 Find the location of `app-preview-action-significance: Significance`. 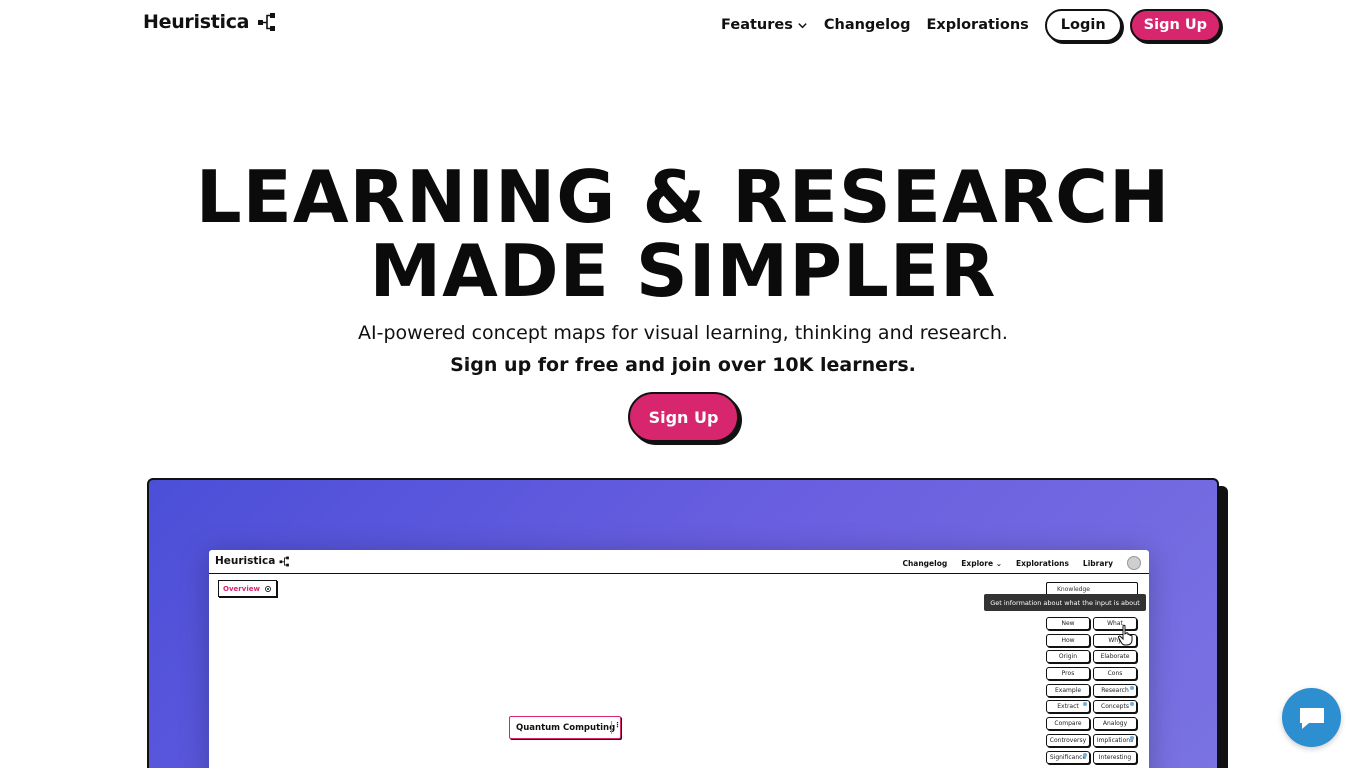

app-preview-action-significance: Significance is located at coordinates (1068, 757).